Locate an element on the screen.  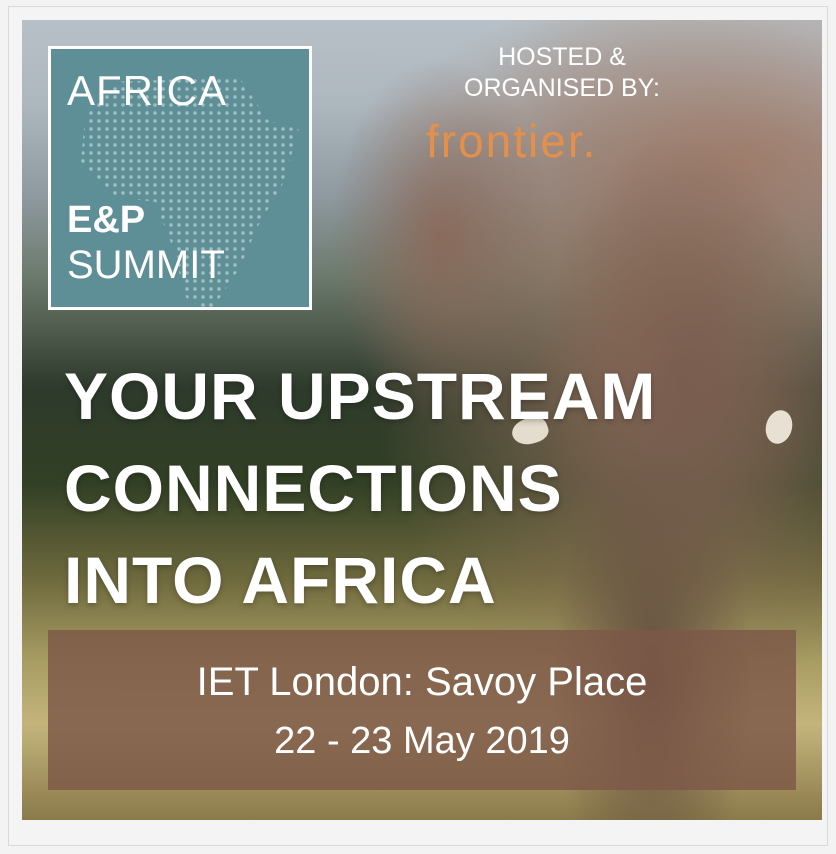
hosted-line-2: ORGANISED BY: is located at coordinates (562, 88).